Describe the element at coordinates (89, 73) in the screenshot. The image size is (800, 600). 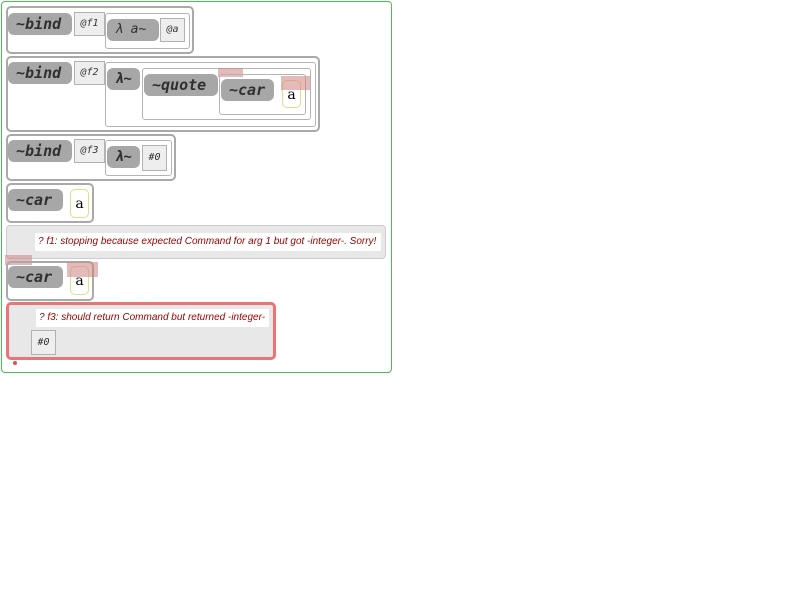
I see `param-f2: @f2` at that location.